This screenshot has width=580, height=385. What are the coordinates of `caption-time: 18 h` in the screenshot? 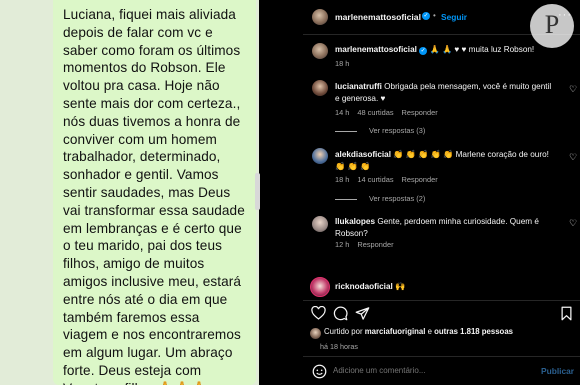 It's located at (342, 63).